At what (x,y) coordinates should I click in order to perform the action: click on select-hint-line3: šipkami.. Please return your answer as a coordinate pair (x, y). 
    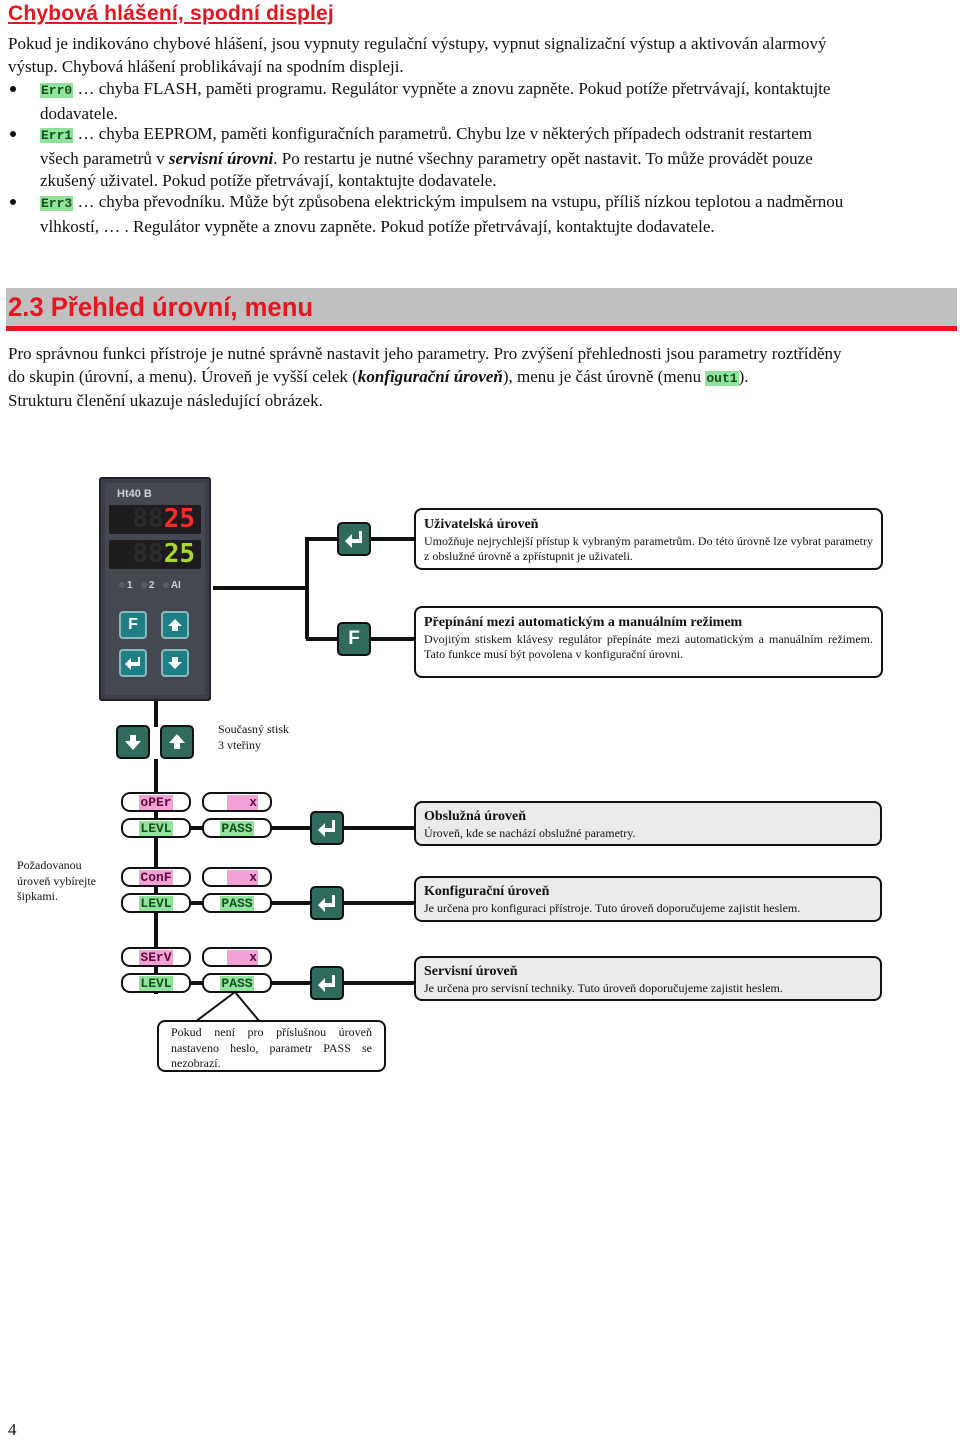
    Looking at the image, I should click on (37, 896).